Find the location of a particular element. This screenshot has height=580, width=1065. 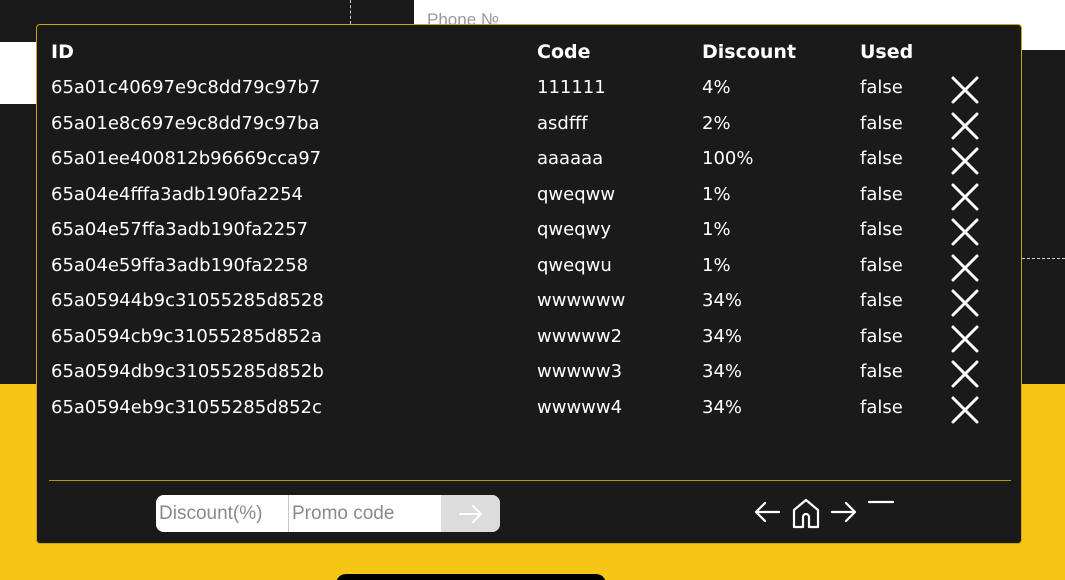

discount-input is located at coordinates (222, 513).